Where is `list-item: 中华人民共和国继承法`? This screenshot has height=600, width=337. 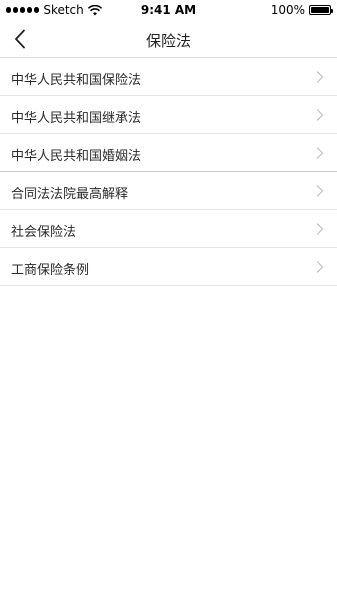 list-item: 中华人民共和国继承法 is located at coordinates (168, 115).